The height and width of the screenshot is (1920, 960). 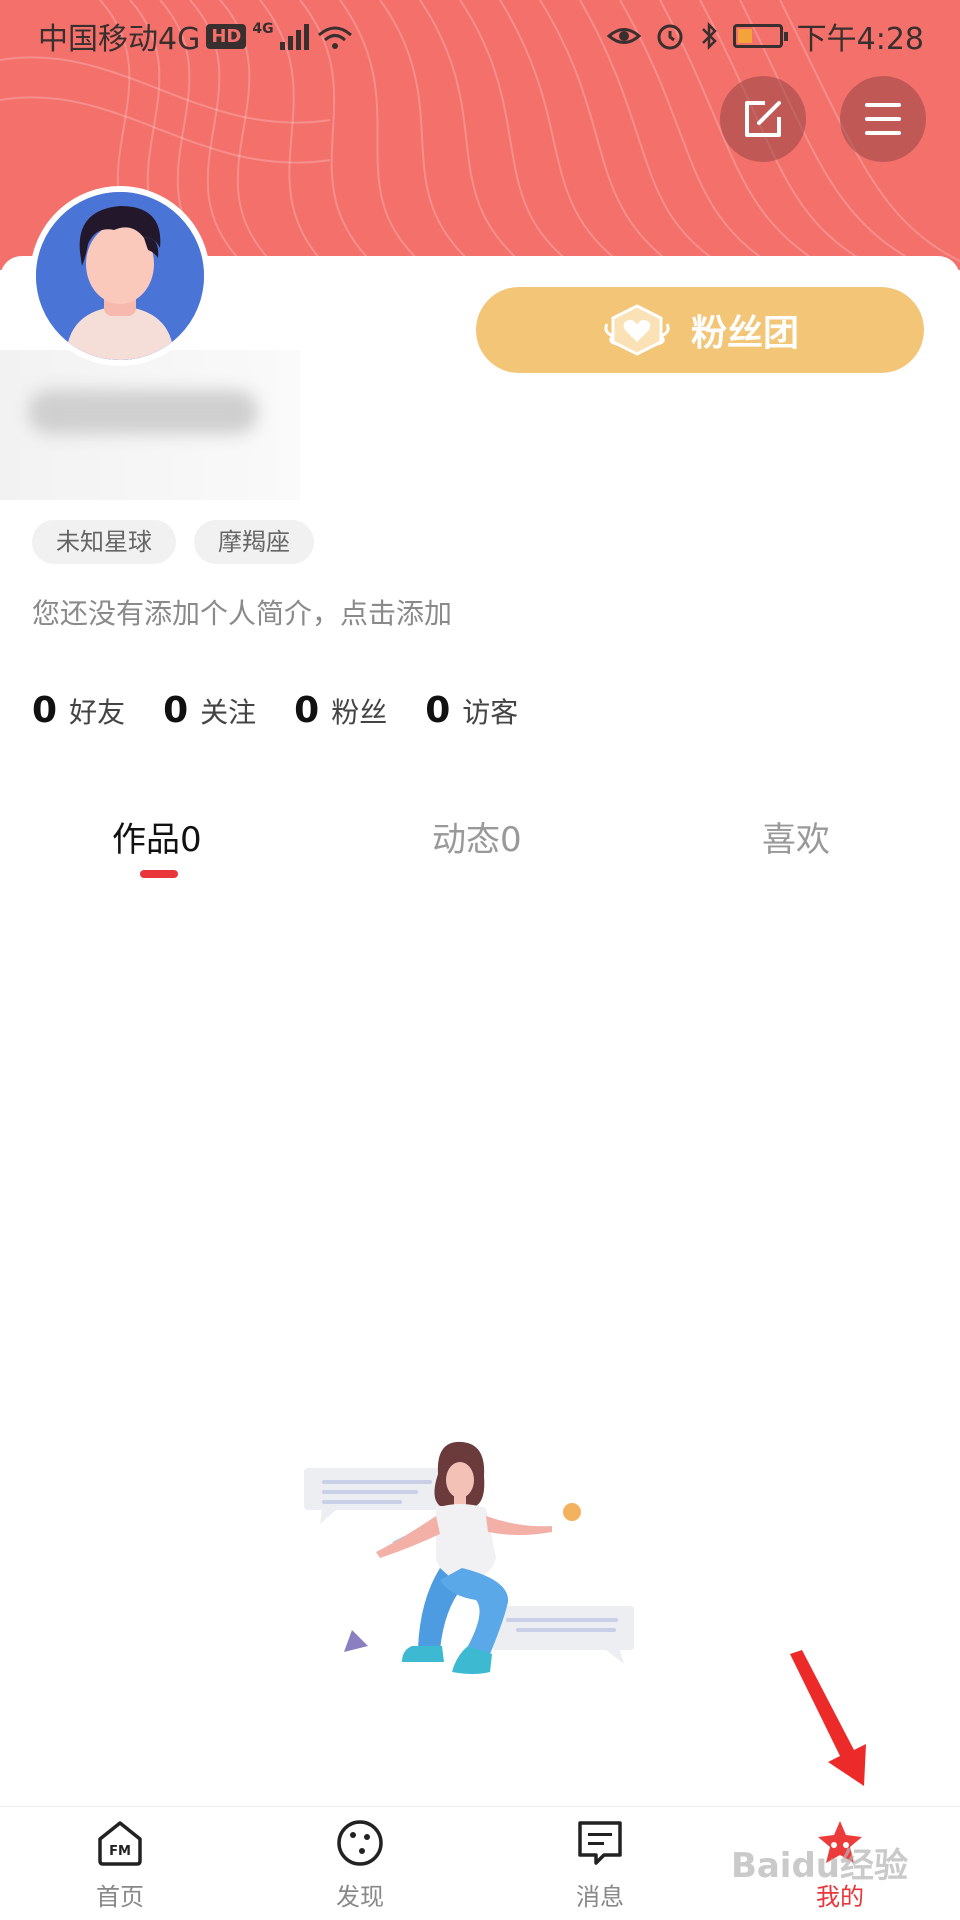 I want to click on annotation-arrow, so click(x=828, y=1718).